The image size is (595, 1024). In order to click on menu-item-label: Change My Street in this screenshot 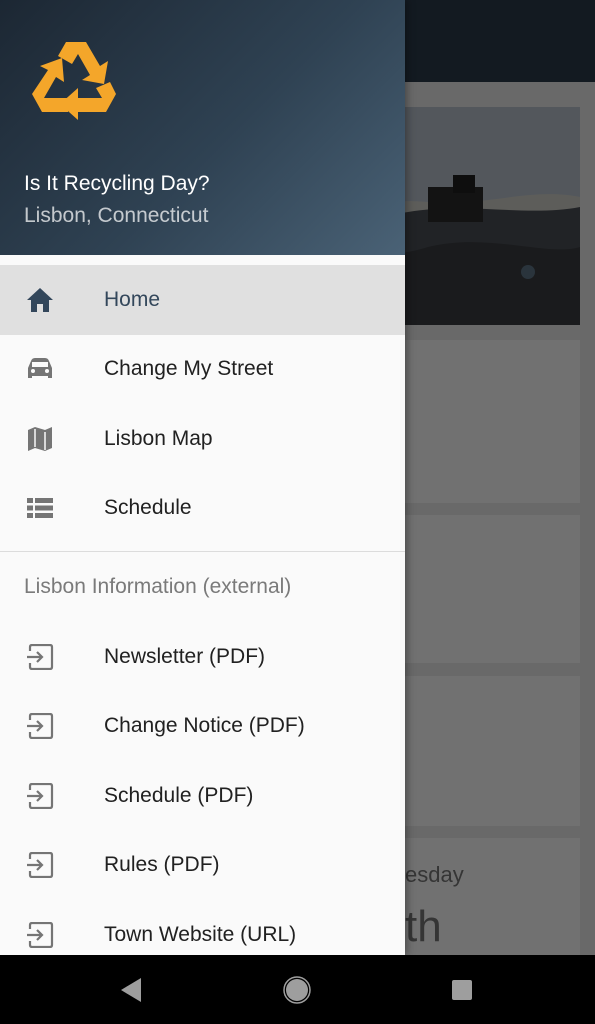, I will do `click(189, 369)`.